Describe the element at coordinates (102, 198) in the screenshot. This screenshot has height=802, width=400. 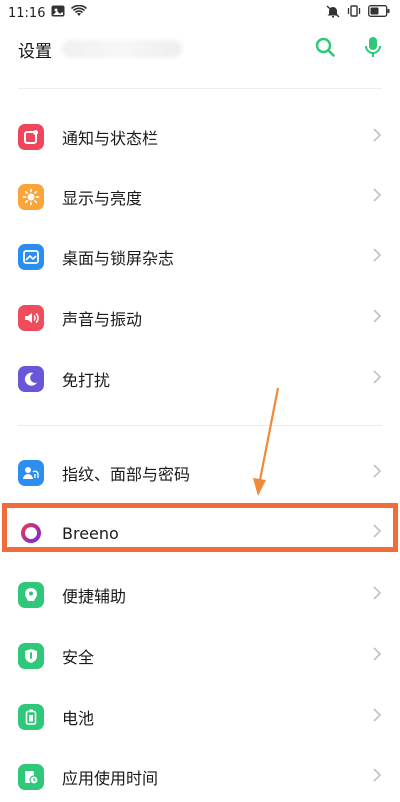
I see `settings-item-label: 显示与亮度` at that location.